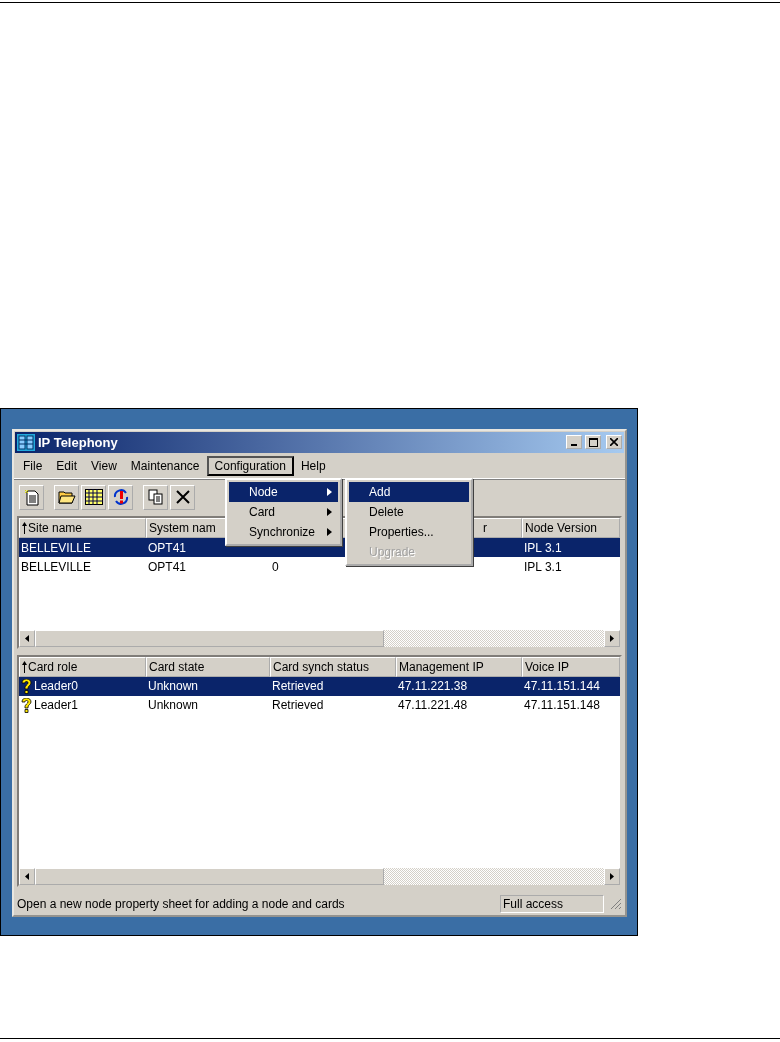 This screenshot has height=1042, width=780. I want to click on menu-item: File, so click(33, 465).